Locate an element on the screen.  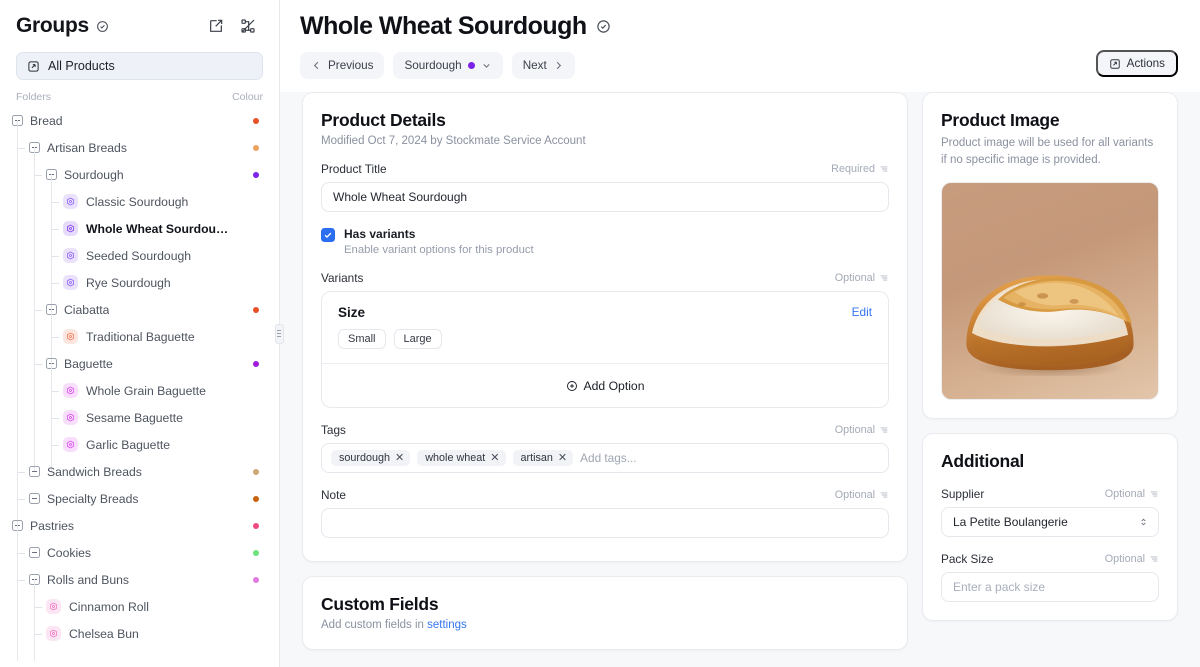
supplier-select: La Petite Boulangerie is located at coordinates (1050, 522).